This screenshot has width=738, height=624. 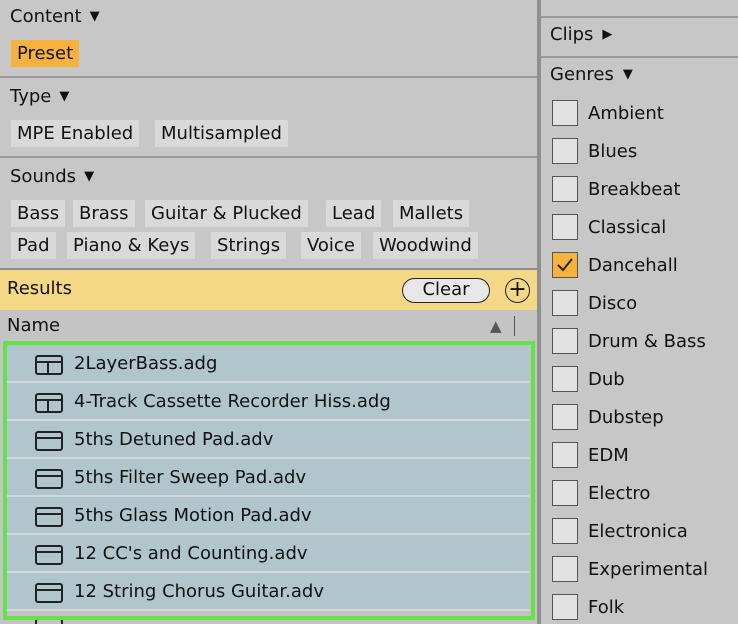 I want to click on file-name: 12 String Chorus Guitar.adv, so click(x=199, y=591).